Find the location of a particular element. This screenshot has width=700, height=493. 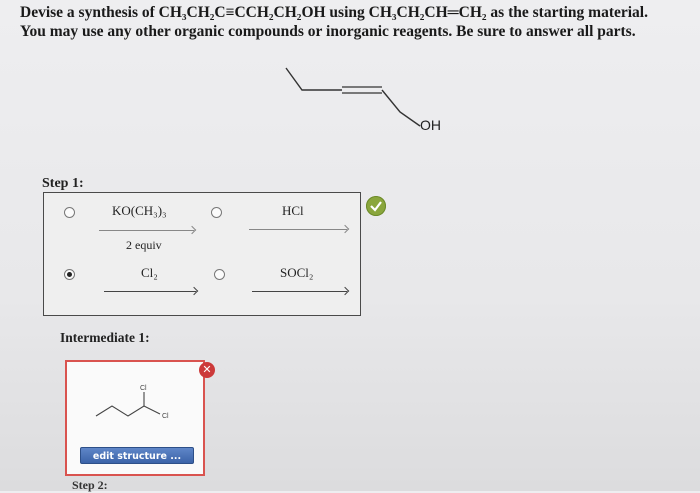

radio-option-cl2 is located at coordinates (69, 274).